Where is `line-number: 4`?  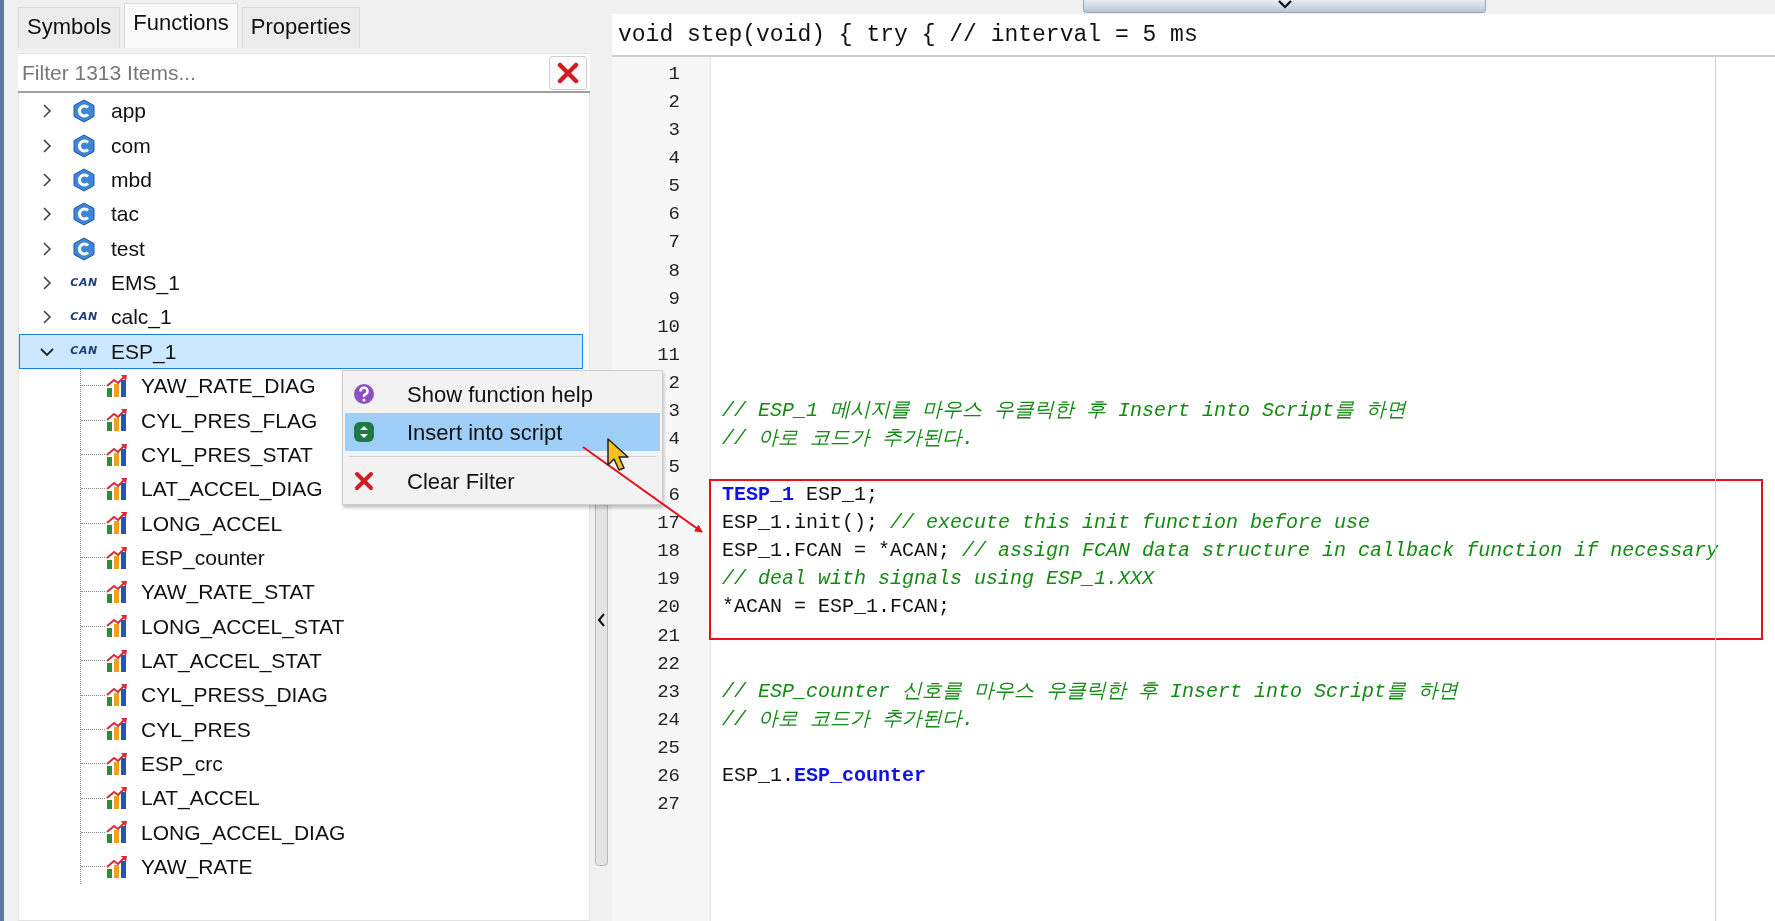 line-number: 4 is located at coordinates (673, 159).